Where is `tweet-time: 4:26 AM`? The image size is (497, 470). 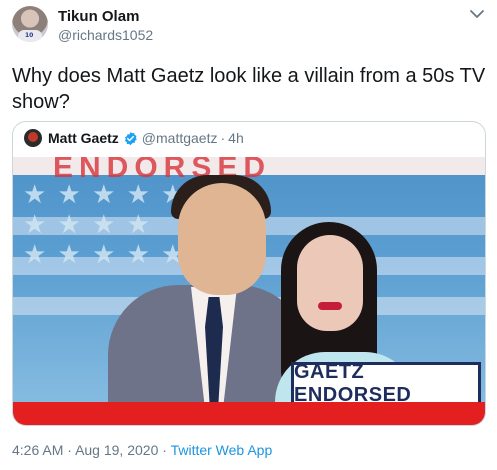 tweet-time: 4:26 AM is located at coordinates (37, 450).